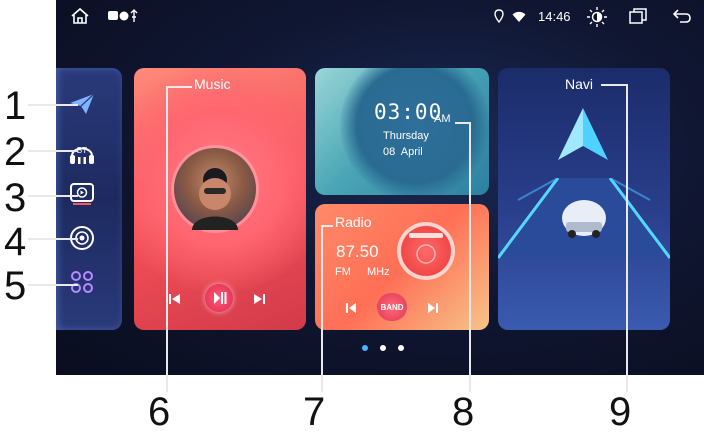 The image size is (704, 436). I want to click on clock-widget: 03:00 AM Thursday 08 April, so click(402, 131).